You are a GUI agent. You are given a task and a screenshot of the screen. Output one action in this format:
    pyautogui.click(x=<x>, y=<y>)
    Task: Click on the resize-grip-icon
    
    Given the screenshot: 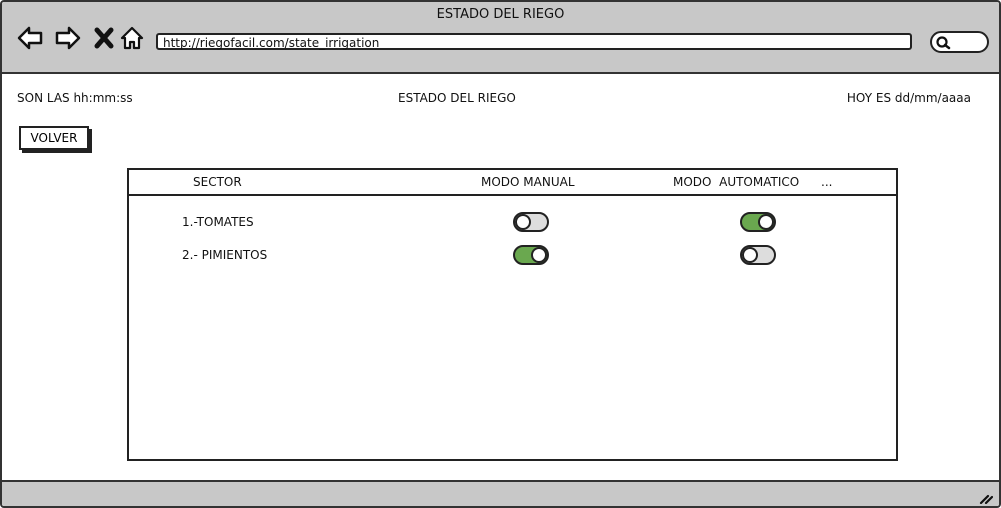 What is the action you would take?
    pyautogui.click(x=986, y=498)
    